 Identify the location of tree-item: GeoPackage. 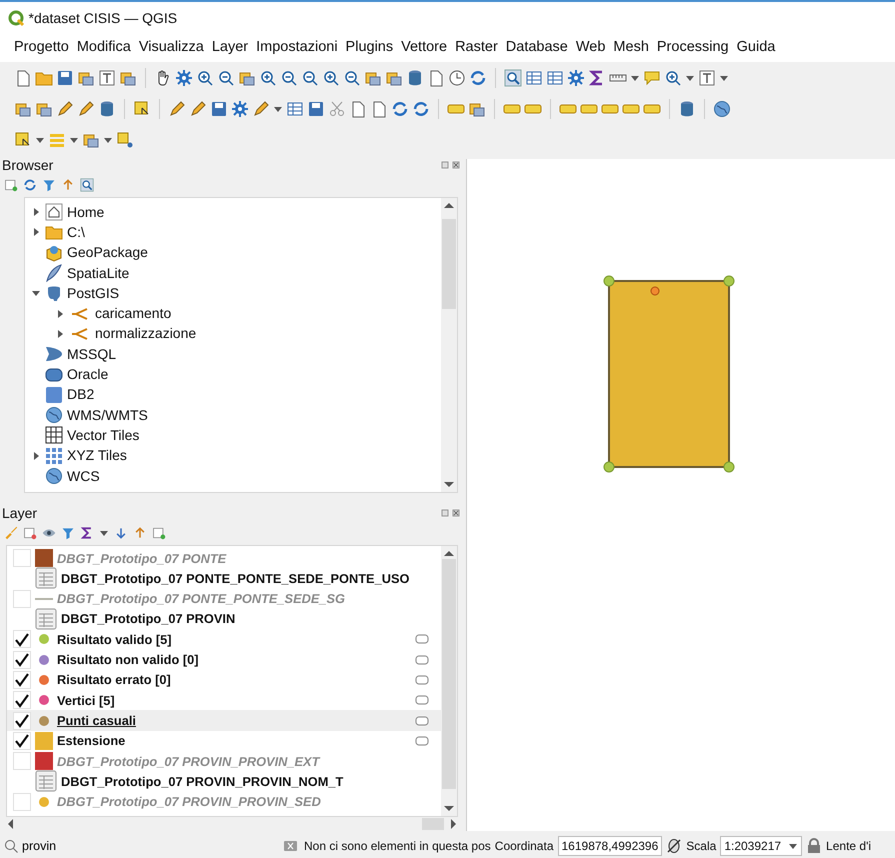
(107, 253).